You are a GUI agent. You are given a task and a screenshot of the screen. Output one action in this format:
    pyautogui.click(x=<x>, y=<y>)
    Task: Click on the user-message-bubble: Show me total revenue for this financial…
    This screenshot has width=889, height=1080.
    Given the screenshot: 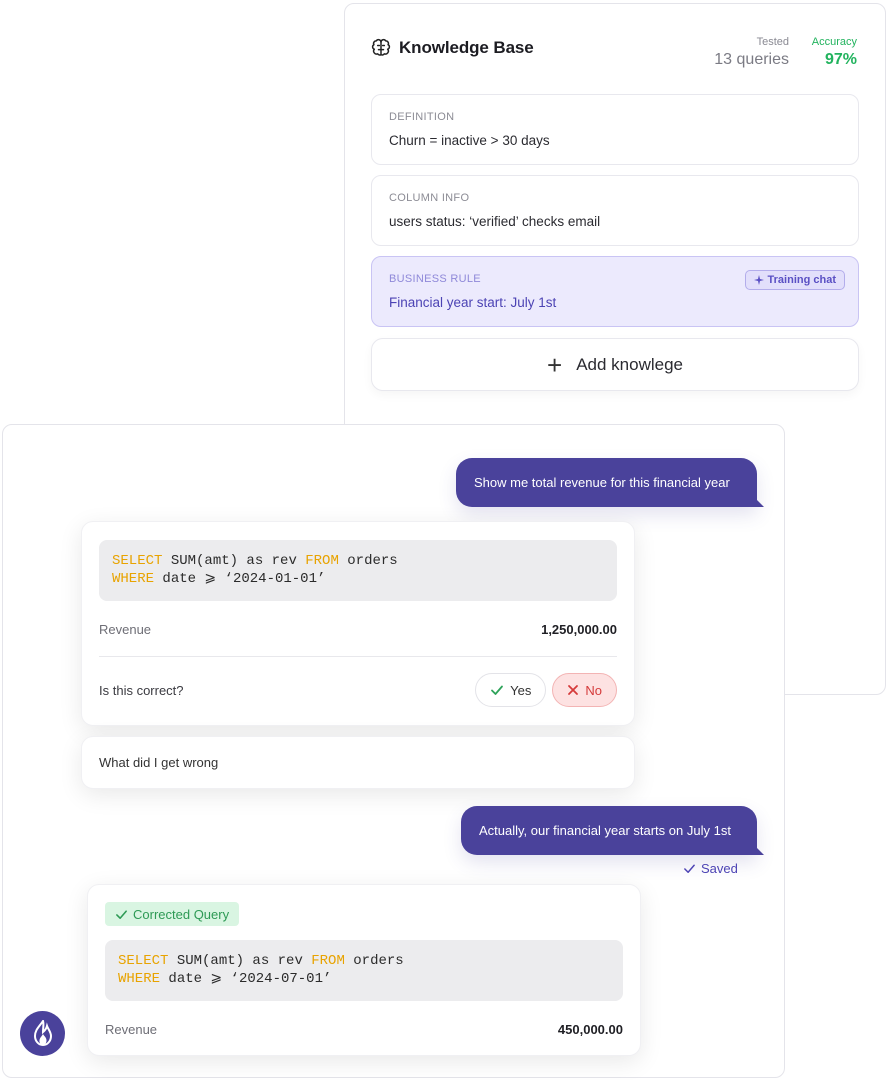 What is the action you would take?
    pyautogui.click(x=610, y=482)
    